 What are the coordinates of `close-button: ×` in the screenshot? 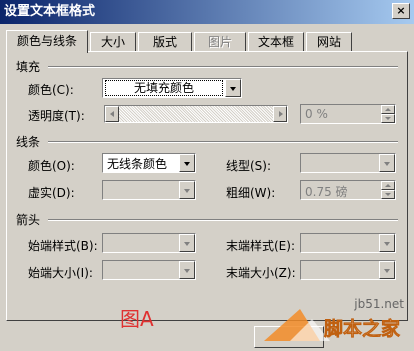 It's located at (401, 11).